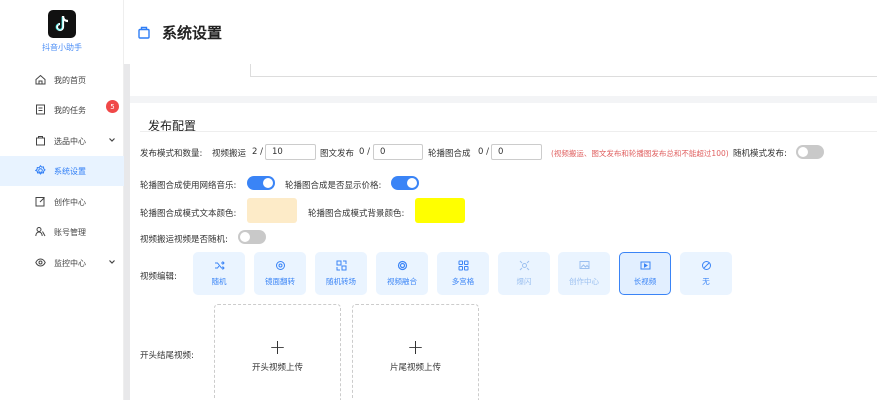 This screenshot has width=877, height=400. What do you see at coordinates (364, 152) in the screenshot?
I see `image-publish-count: 0 /` at bounding box center [364, 152].